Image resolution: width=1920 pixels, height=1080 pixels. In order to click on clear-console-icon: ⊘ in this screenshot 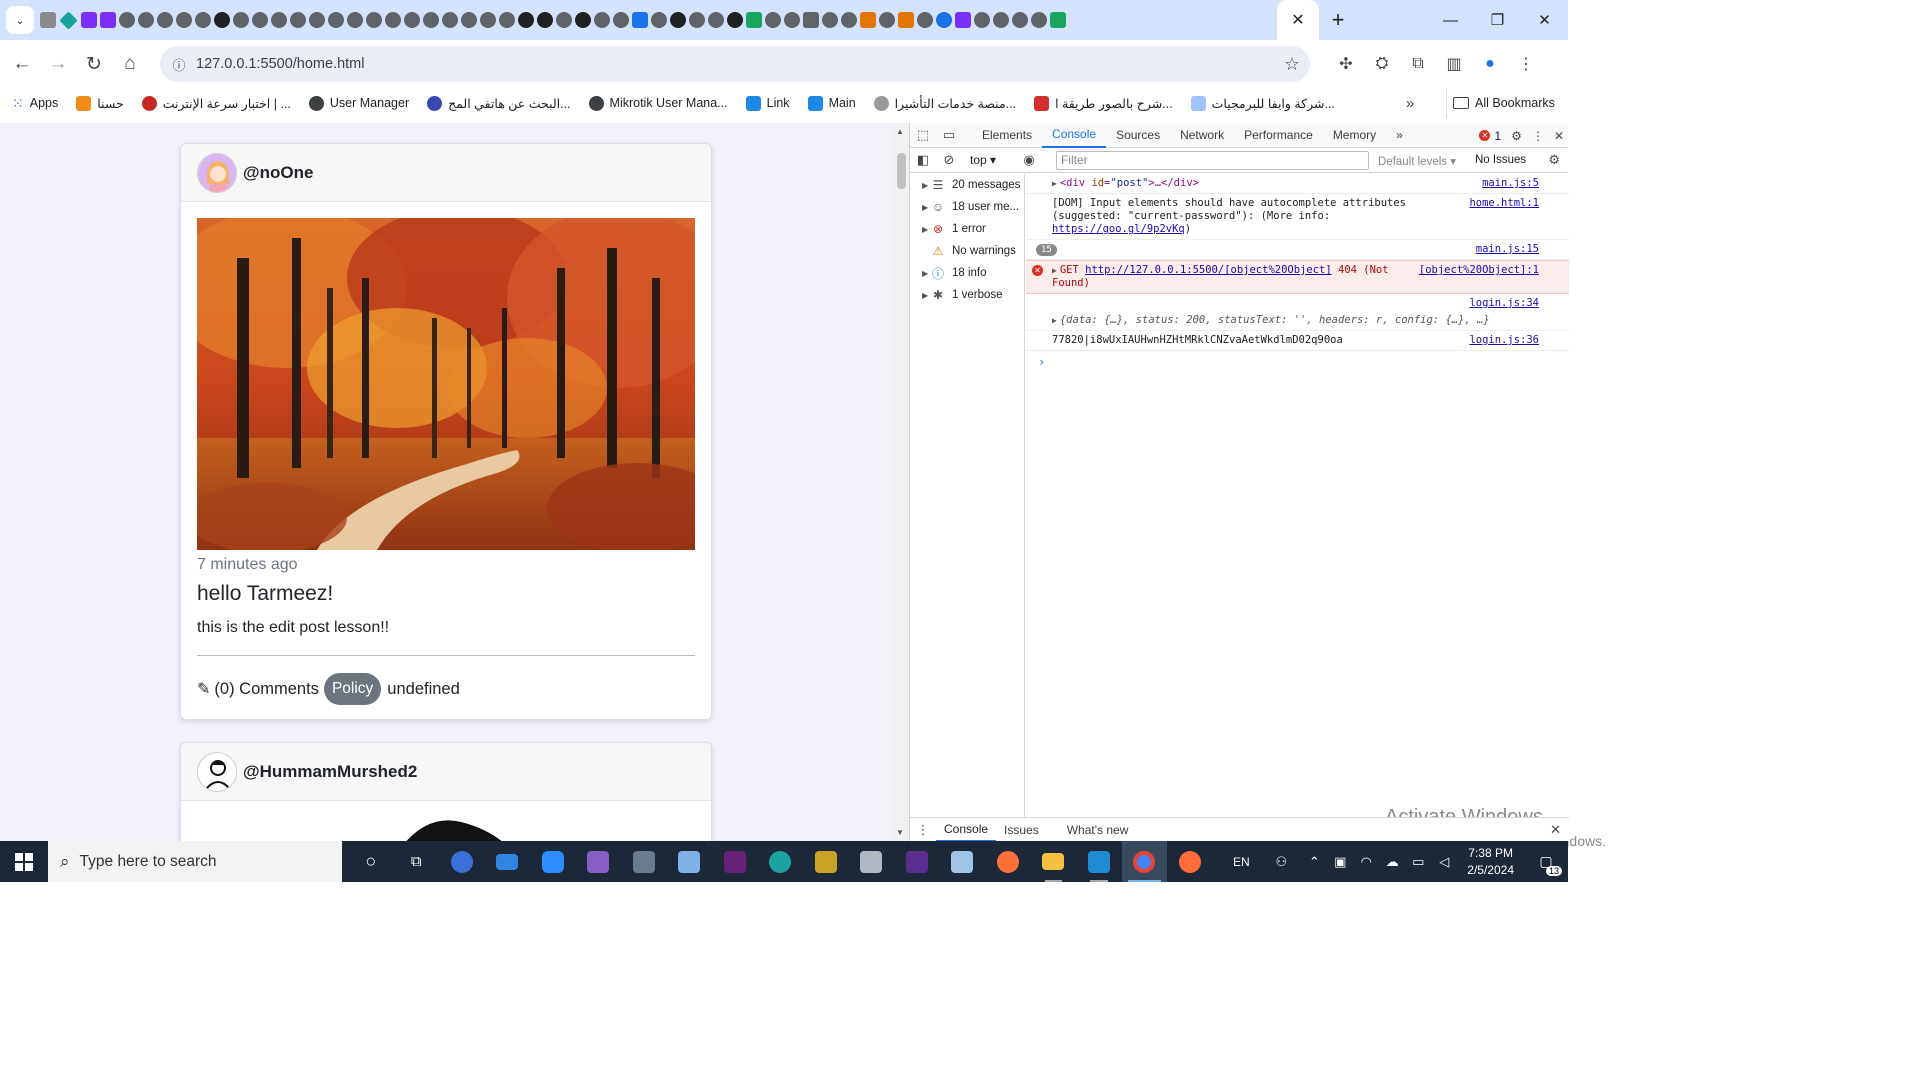, I will do `click(949, 160)`.